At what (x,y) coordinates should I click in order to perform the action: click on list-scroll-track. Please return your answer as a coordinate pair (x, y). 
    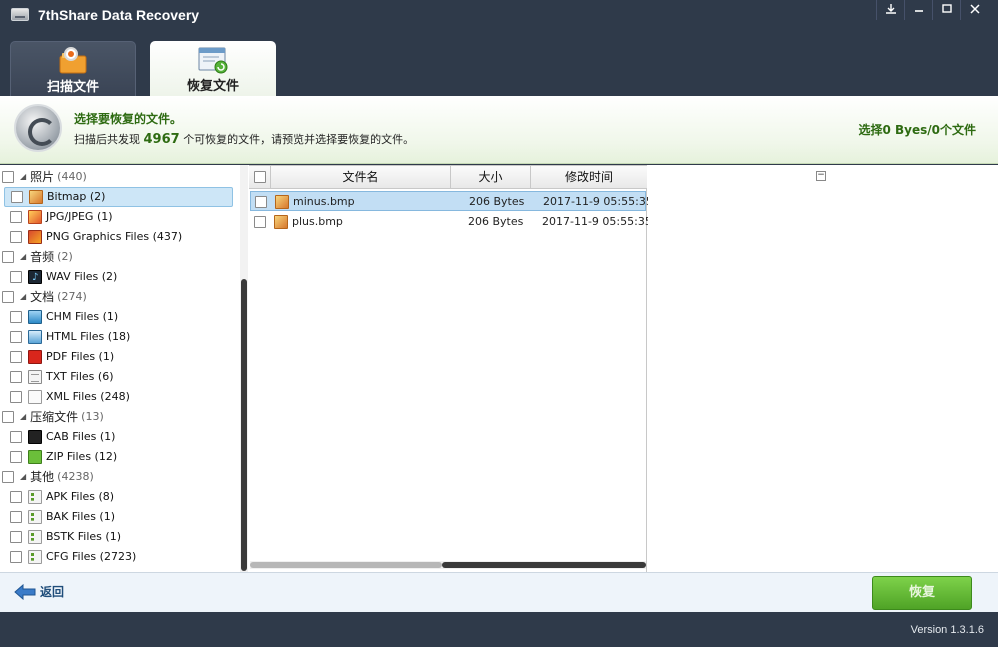
    Looking at the image, I should click on (346, 565).